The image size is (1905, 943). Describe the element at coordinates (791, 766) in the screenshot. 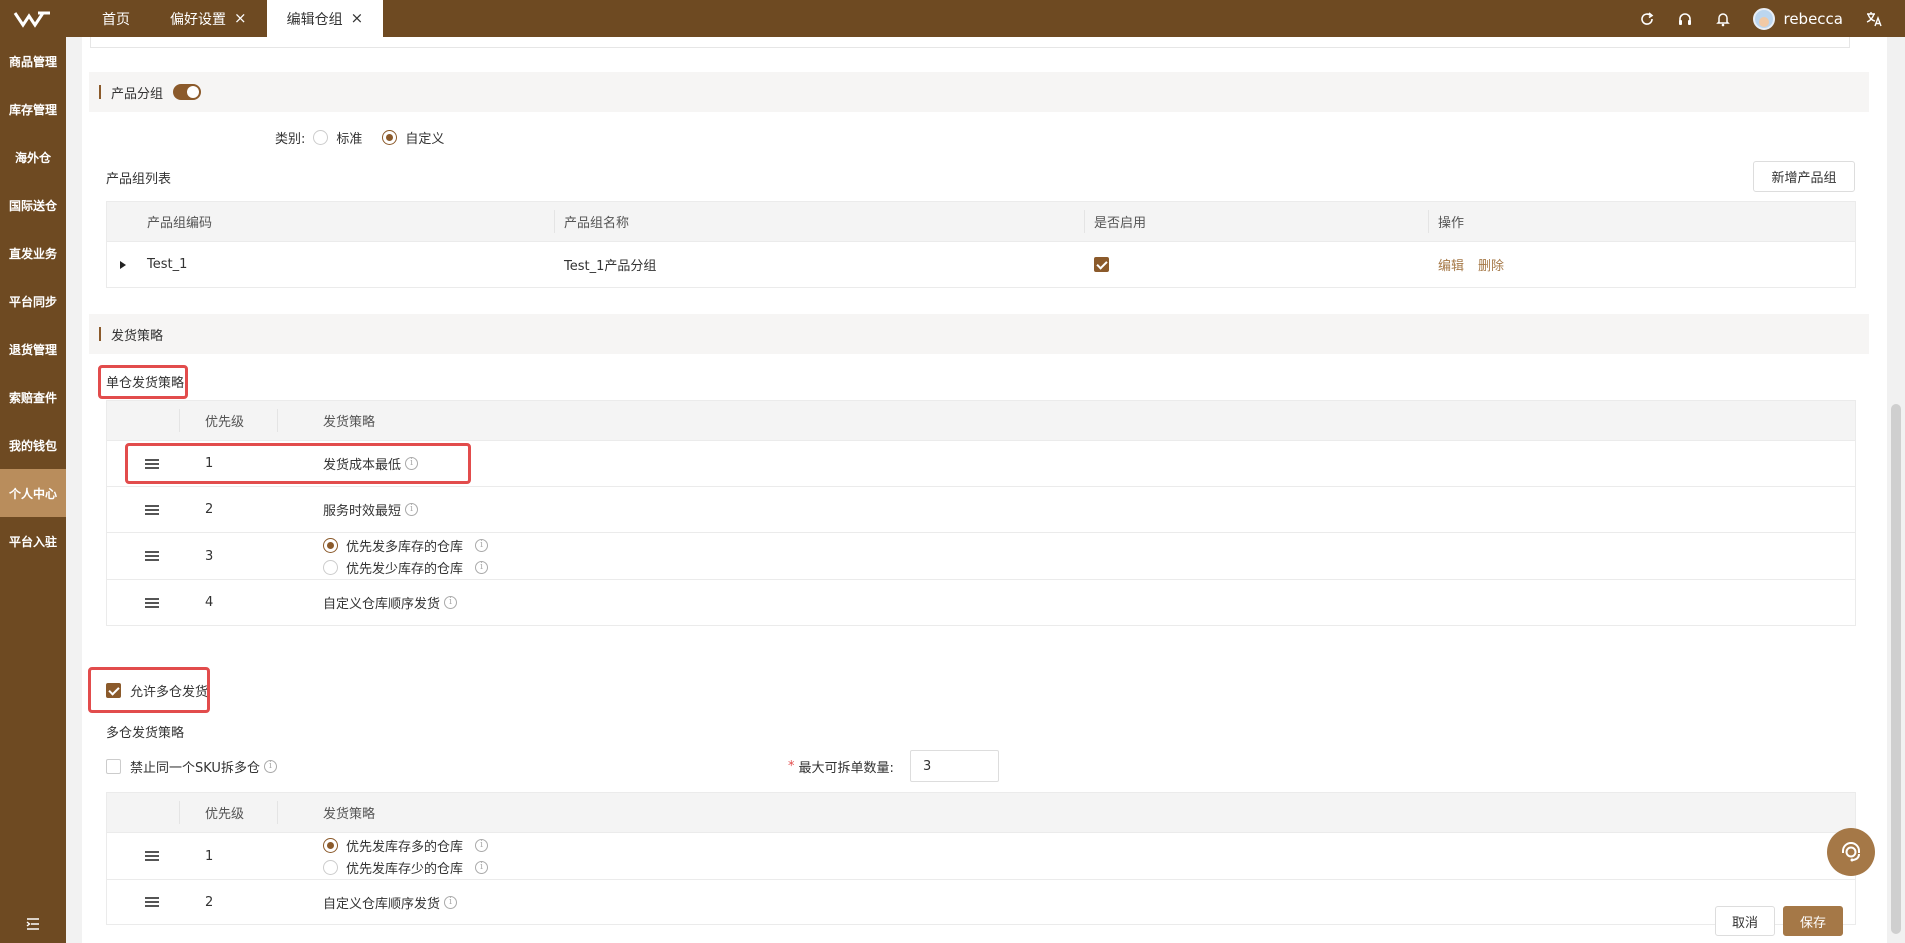

I see `required-mark: *` at that location.